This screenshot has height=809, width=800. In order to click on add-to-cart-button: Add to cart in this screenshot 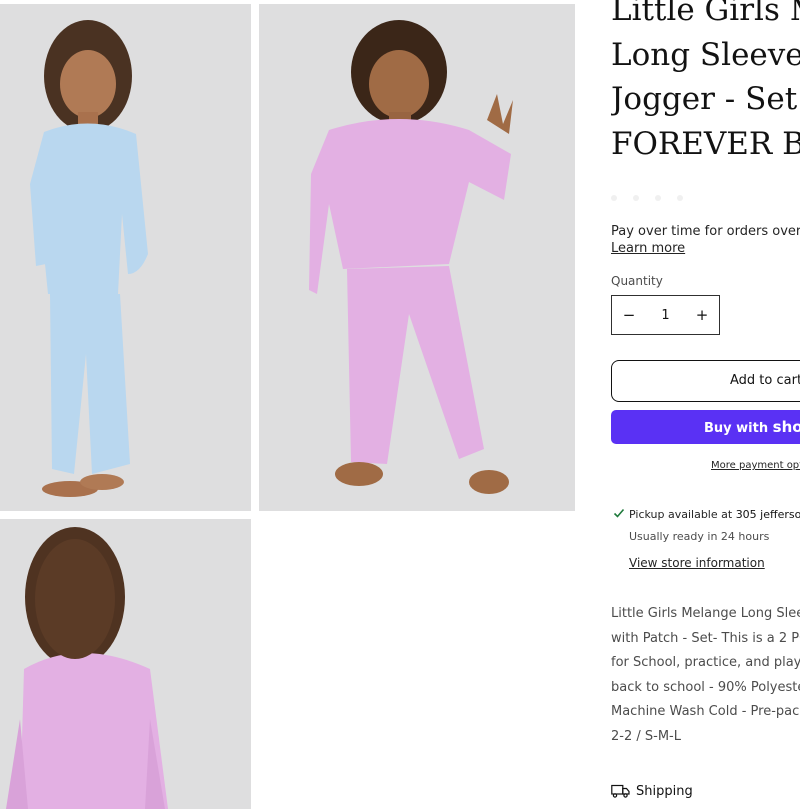, I will do `click(705, 381)`.